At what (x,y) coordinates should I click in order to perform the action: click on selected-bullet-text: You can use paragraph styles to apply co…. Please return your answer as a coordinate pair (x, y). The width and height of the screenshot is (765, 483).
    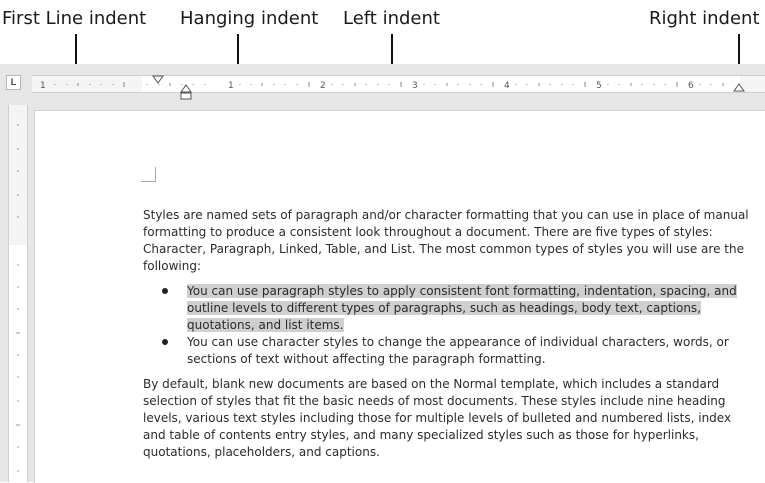
    Looking at the image, I should click on (462, 308).